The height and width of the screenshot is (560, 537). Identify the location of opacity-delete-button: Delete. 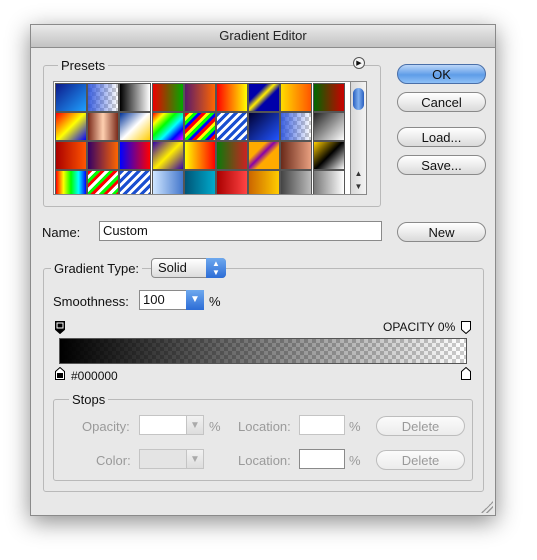
(420, 426).